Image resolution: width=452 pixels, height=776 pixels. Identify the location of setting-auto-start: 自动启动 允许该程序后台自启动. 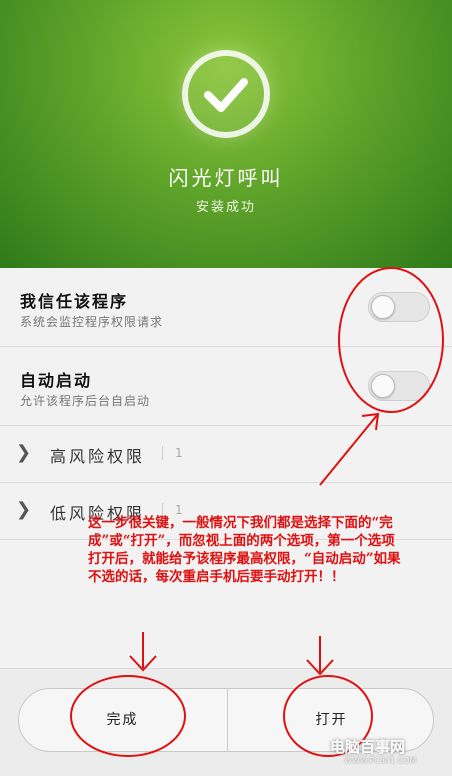
(226, 386).